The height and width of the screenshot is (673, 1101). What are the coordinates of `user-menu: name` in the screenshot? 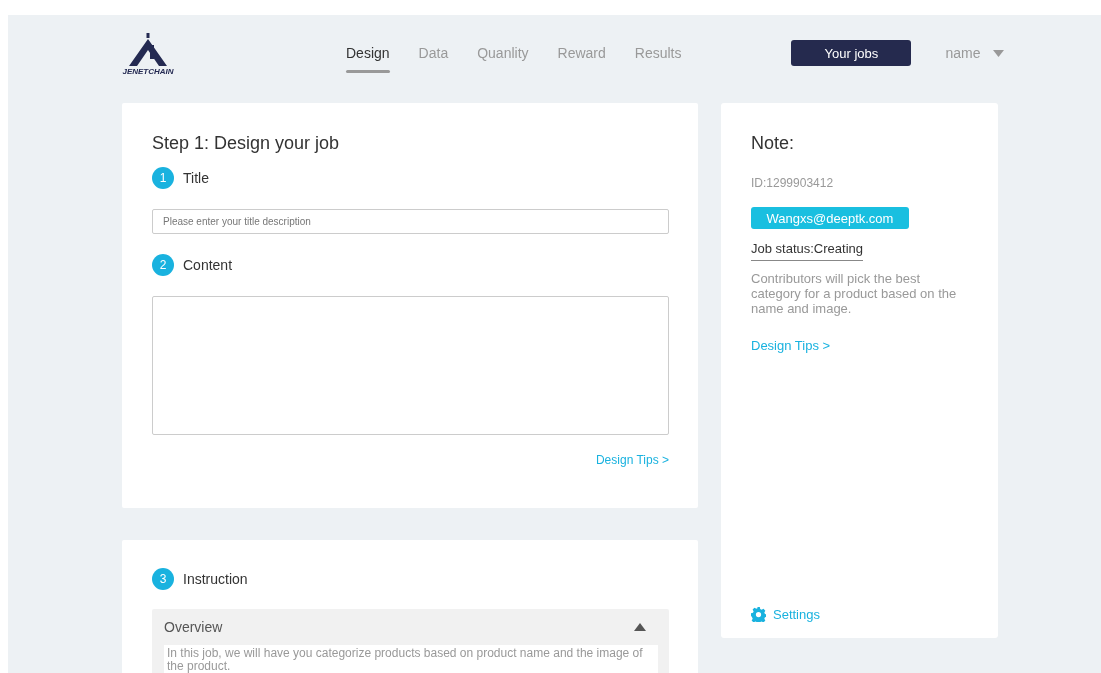 It's located at (974, 53).